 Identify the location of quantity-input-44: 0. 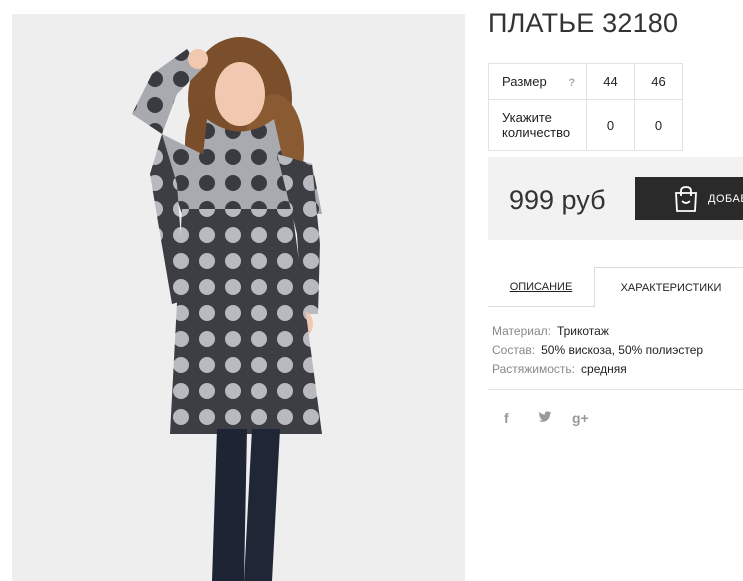
(610, 125).